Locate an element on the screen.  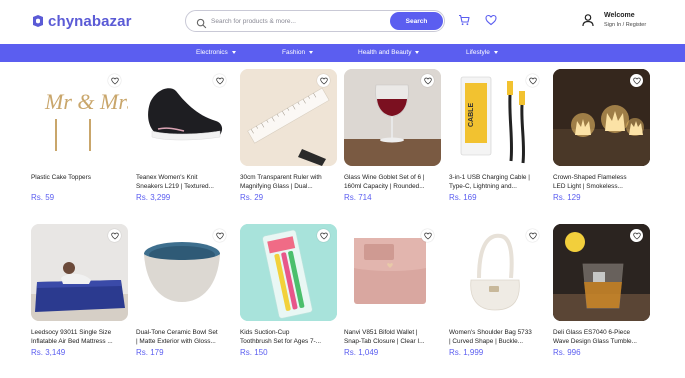
search-bar: Search is located at coordinates (315, 21).